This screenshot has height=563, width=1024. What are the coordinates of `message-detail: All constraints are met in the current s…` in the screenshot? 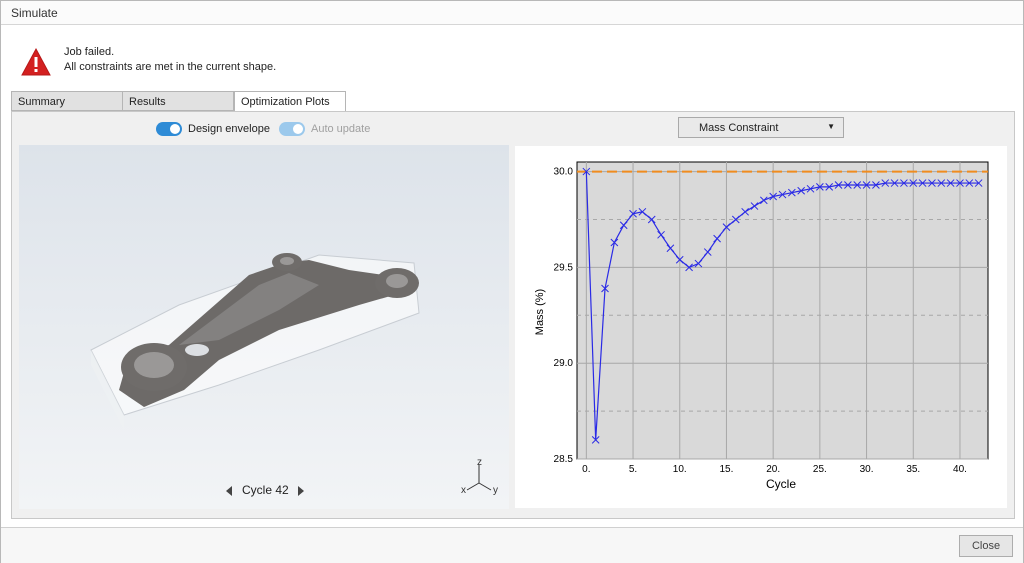 It's located at (170, 67).